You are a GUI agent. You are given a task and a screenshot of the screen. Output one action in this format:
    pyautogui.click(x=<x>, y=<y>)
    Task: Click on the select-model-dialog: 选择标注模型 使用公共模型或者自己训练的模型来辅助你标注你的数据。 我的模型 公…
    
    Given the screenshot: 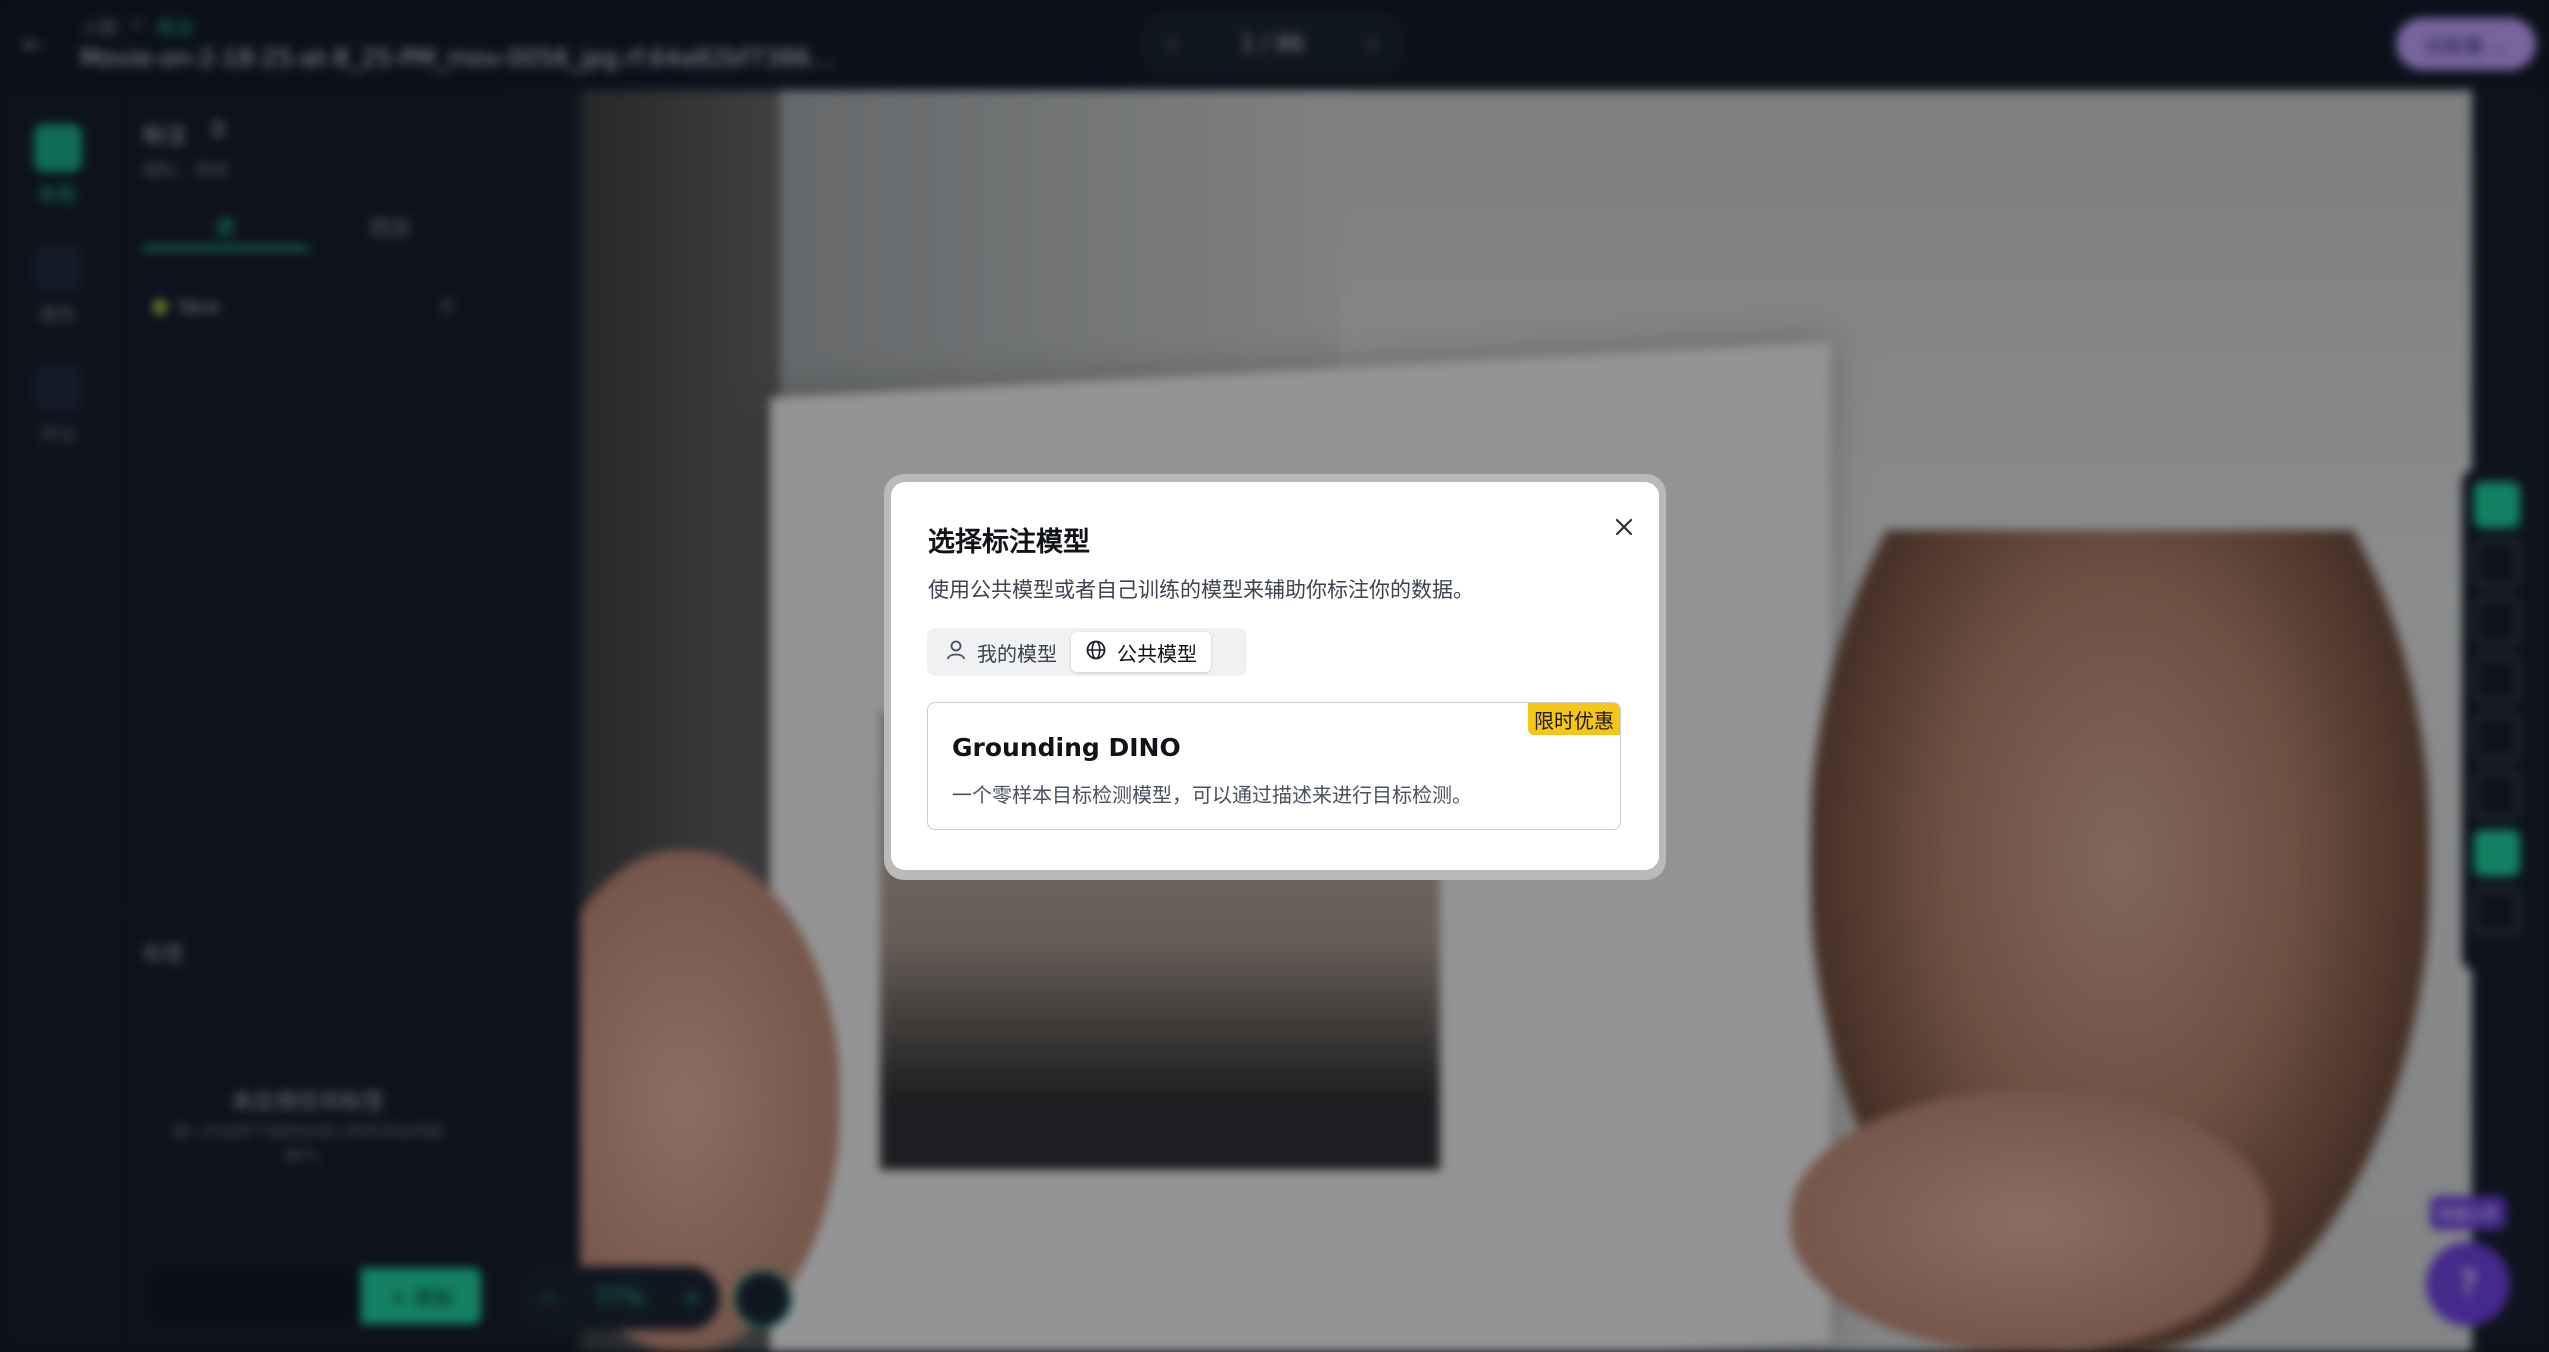 What is the action you would take?
    pyautogui.click(x=1275, y=676)
    